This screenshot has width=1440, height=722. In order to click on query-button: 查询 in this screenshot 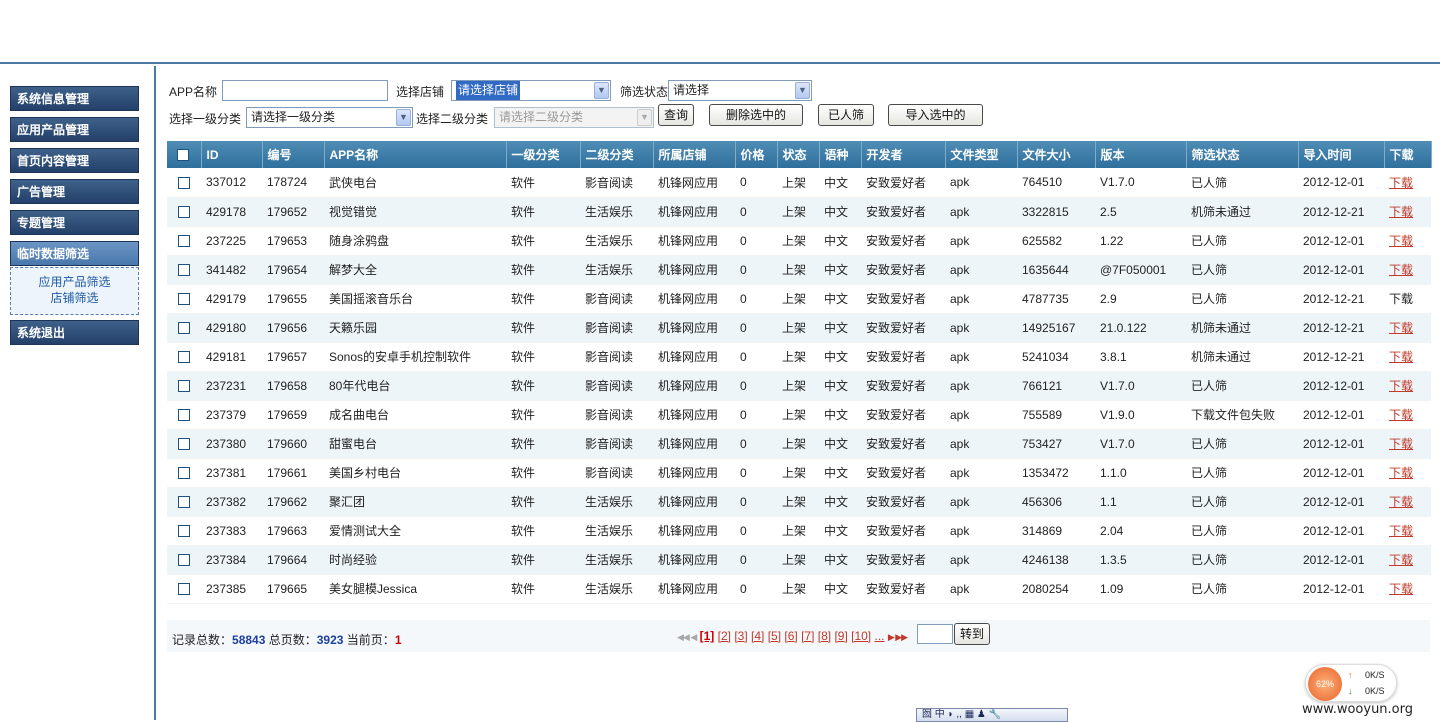, I will do `click(676, 115)`.